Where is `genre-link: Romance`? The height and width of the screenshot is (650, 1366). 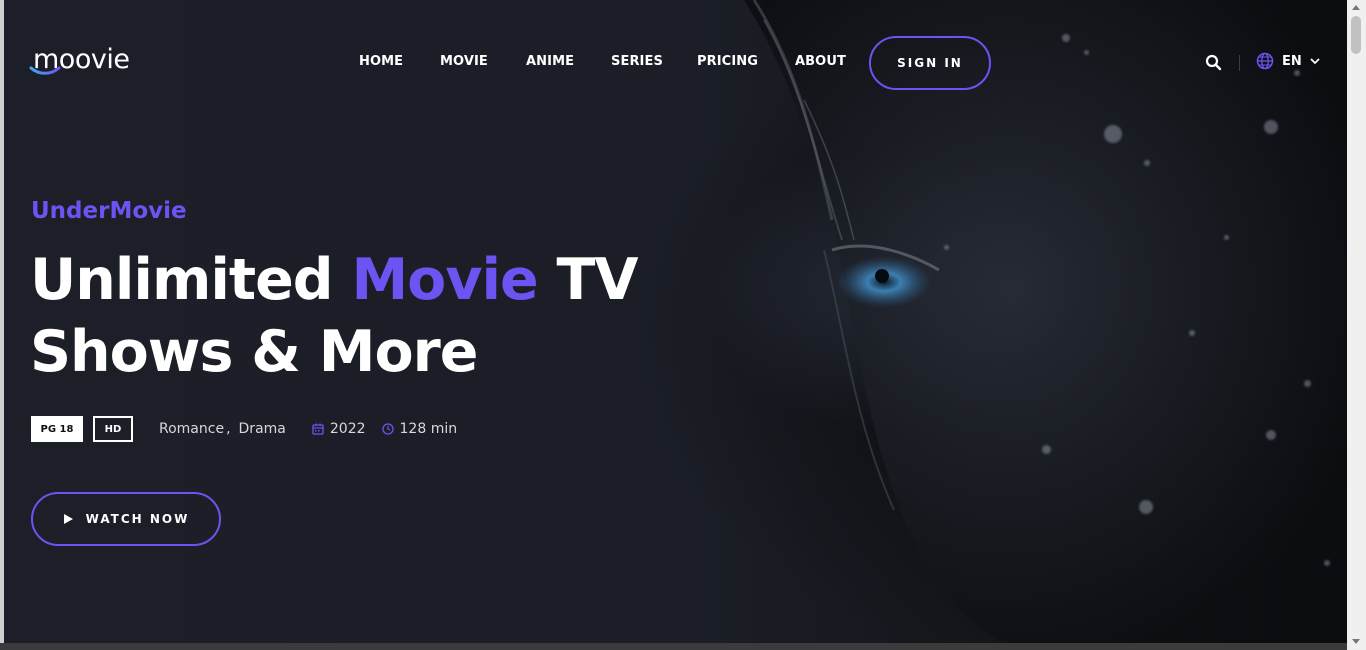
genre-link: Romance is located at coordinates (191, 429).